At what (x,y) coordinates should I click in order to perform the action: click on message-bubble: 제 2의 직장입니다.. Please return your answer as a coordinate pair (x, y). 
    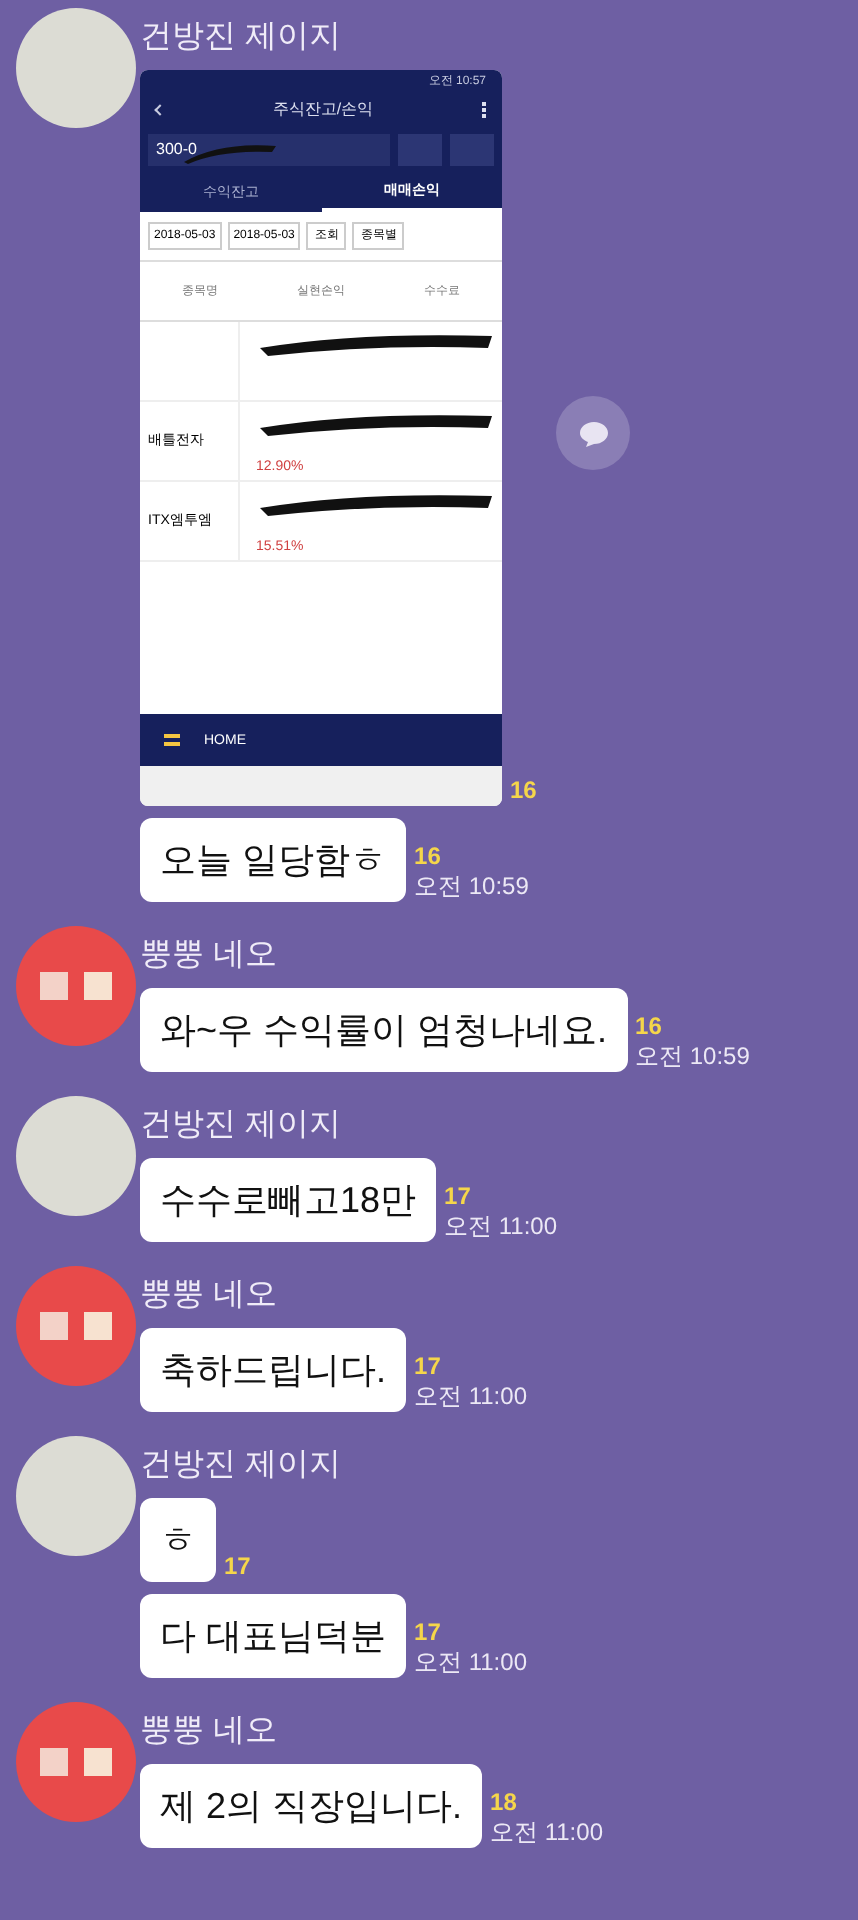
    Looking at the image, I should click on (311, 1806).